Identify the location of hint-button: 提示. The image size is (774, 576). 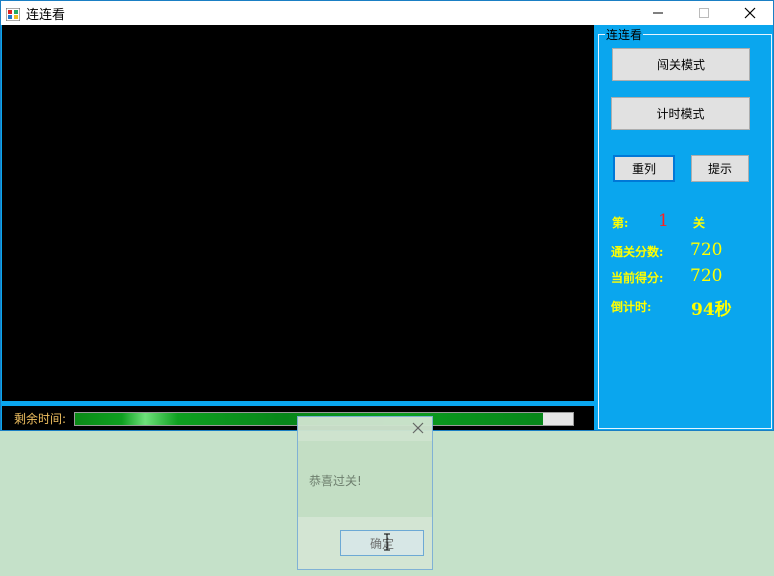
(720, 168).